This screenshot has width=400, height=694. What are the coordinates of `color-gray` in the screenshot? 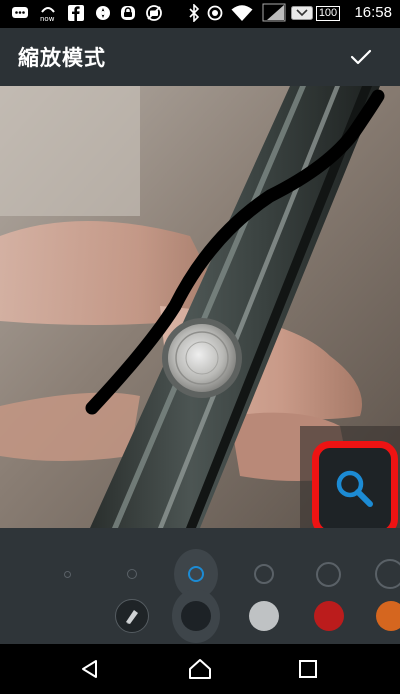 It's located at (264, 616).